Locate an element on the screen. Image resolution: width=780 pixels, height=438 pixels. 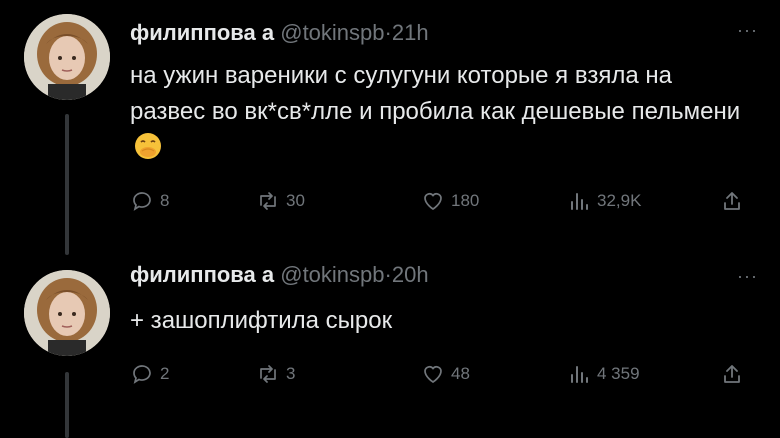
repost-count: 30 is located at coordinates (295, 200).